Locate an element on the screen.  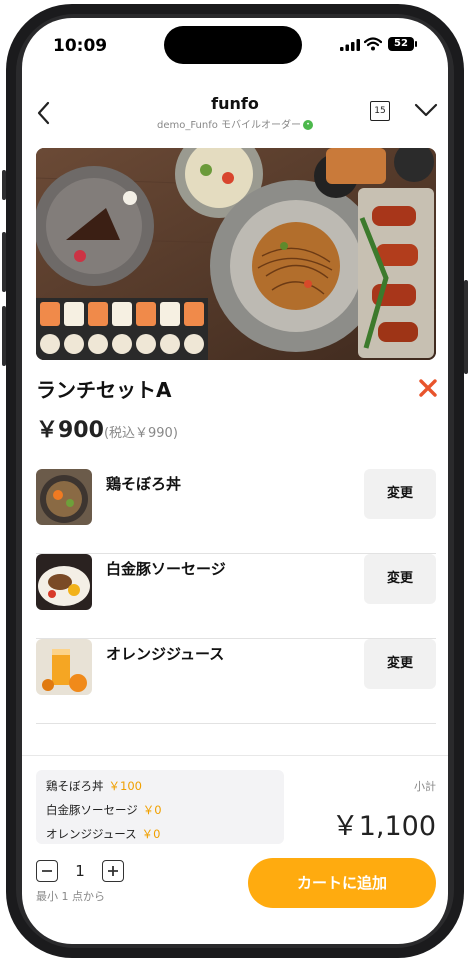
close-icon is located at coordinates (428, 388).